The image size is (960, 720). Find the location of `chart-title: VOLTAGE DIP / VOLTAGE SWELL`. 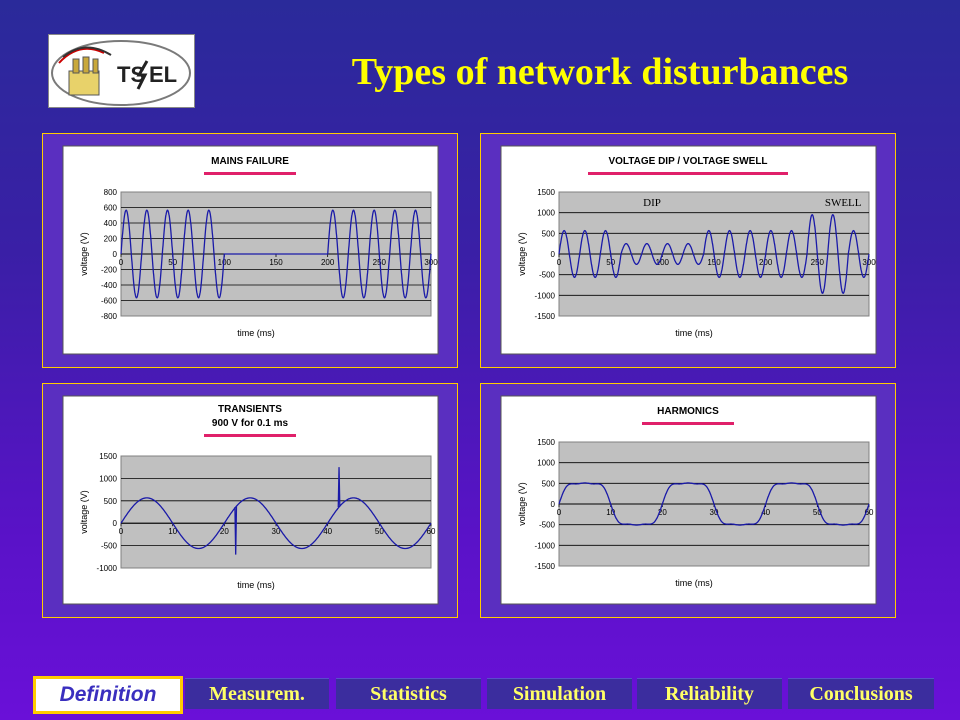

chart-title: VOLTAGE DIP / VOLTAGE SWELL is located at coordinates (687, 161).